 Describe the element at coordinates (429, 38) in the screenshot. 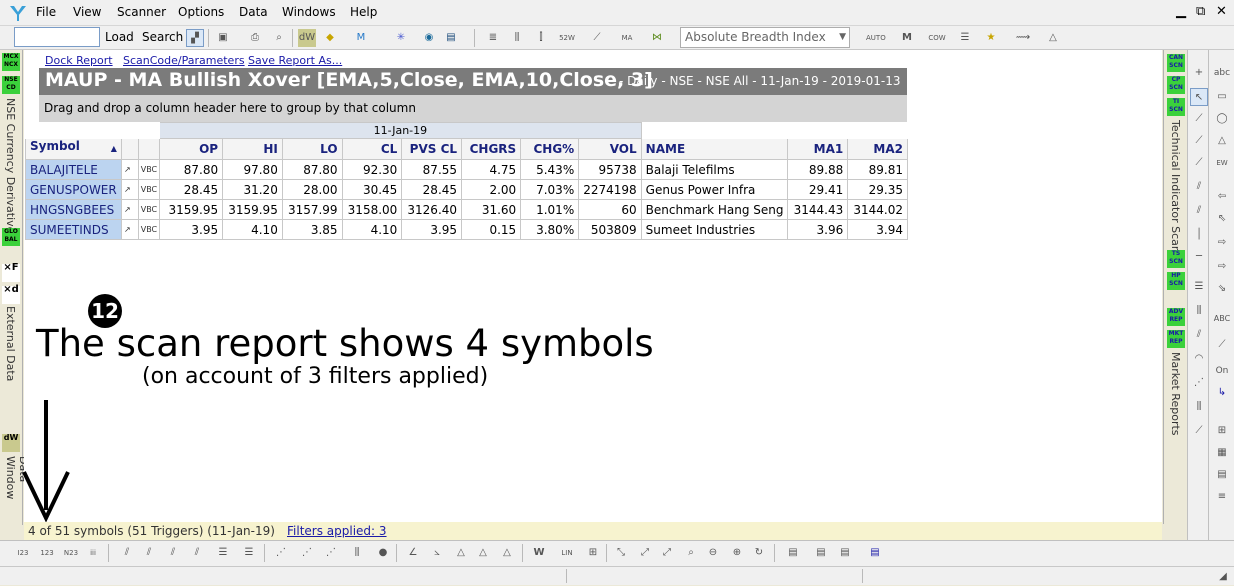

I see `globe-icon: ◉` at that location.